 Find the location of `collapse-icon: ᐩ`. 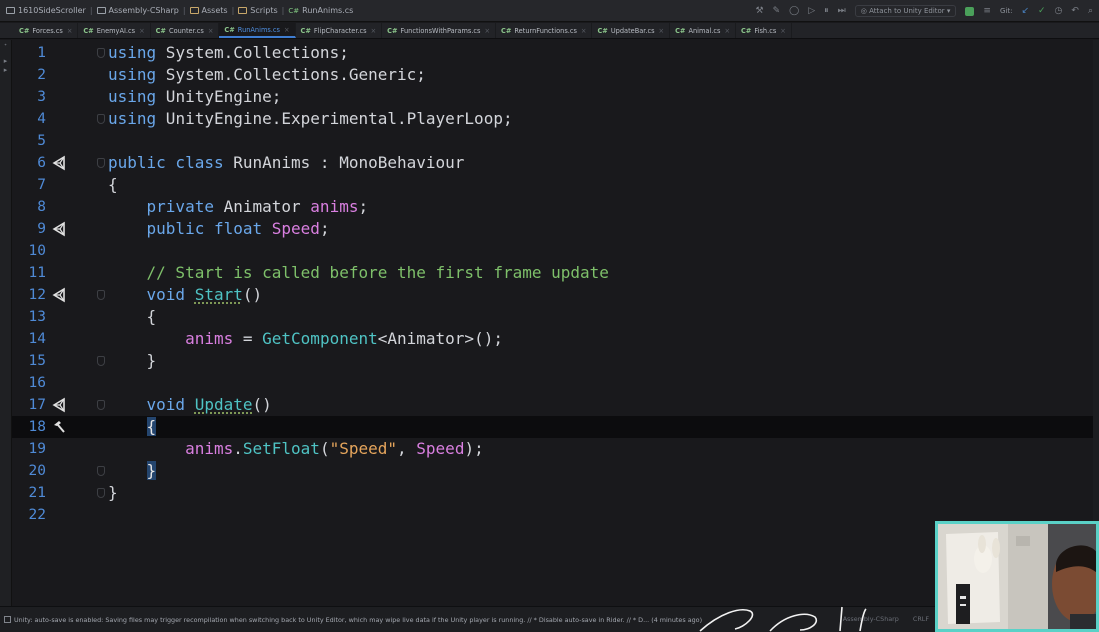

collapse-icon: ᐩ is located at coordinates (5, 46).